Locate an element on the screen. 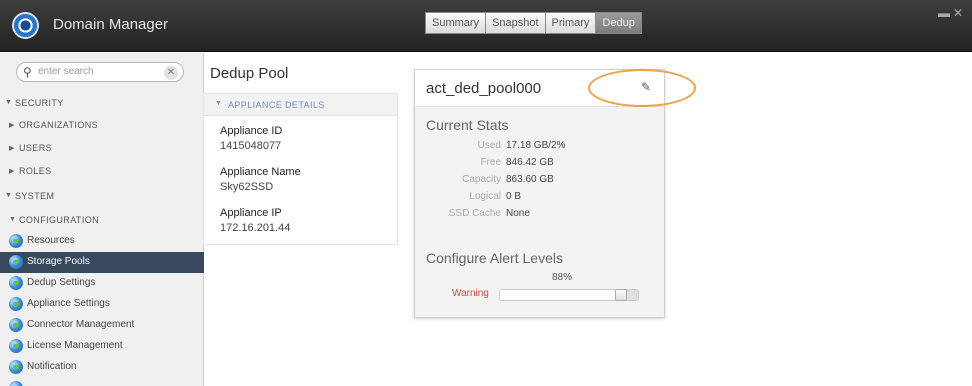 The image size is (972, 386). nav-item-label: ROLES is located at coordinates (35, 171).